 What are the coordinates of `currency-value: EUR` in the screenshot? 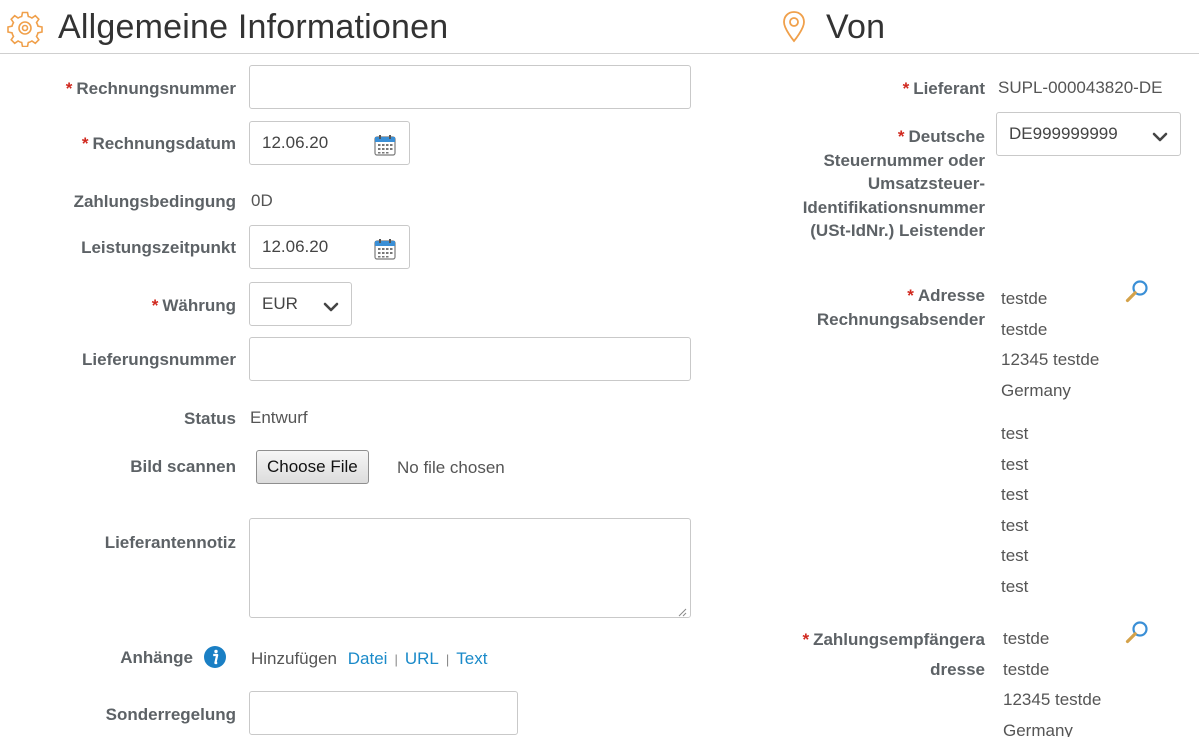 It's located at (280, 303).